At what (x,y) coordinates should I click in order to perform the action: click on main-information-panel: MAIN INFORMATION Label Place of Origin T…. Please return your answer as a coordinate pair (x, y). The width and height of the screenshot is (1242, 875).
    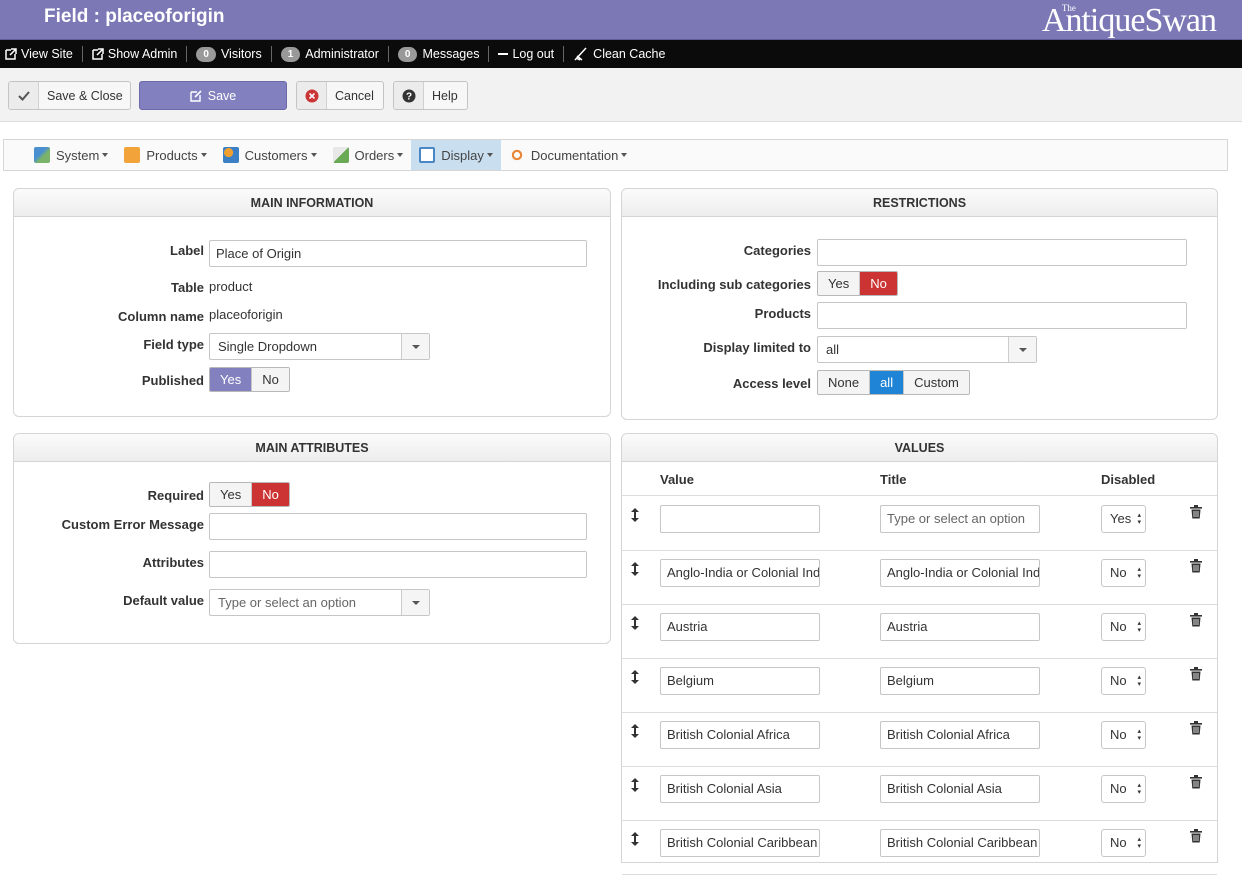
    Looking at the image, I should click on (312, 302).